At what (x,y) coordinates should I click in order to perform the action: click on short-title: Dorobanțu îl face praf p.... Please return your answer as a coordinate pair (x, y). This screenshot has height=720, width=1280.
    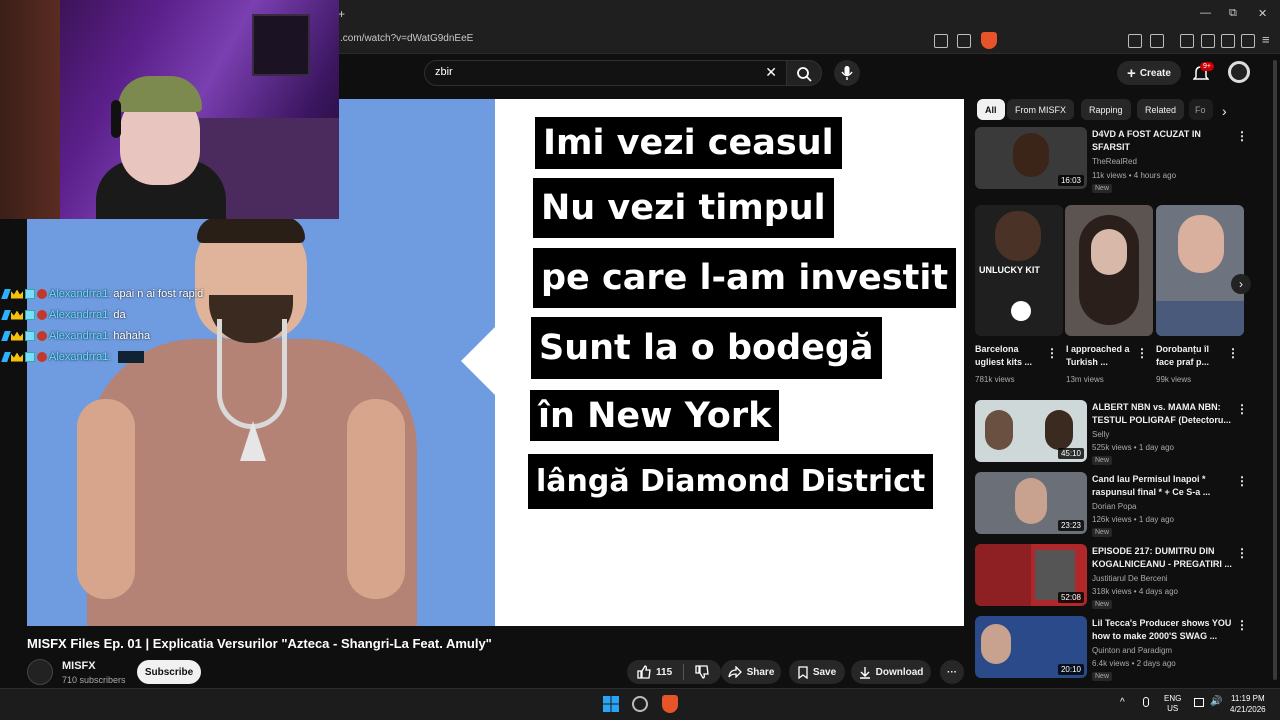
    Looking at the image, I should click on (1191, 356).